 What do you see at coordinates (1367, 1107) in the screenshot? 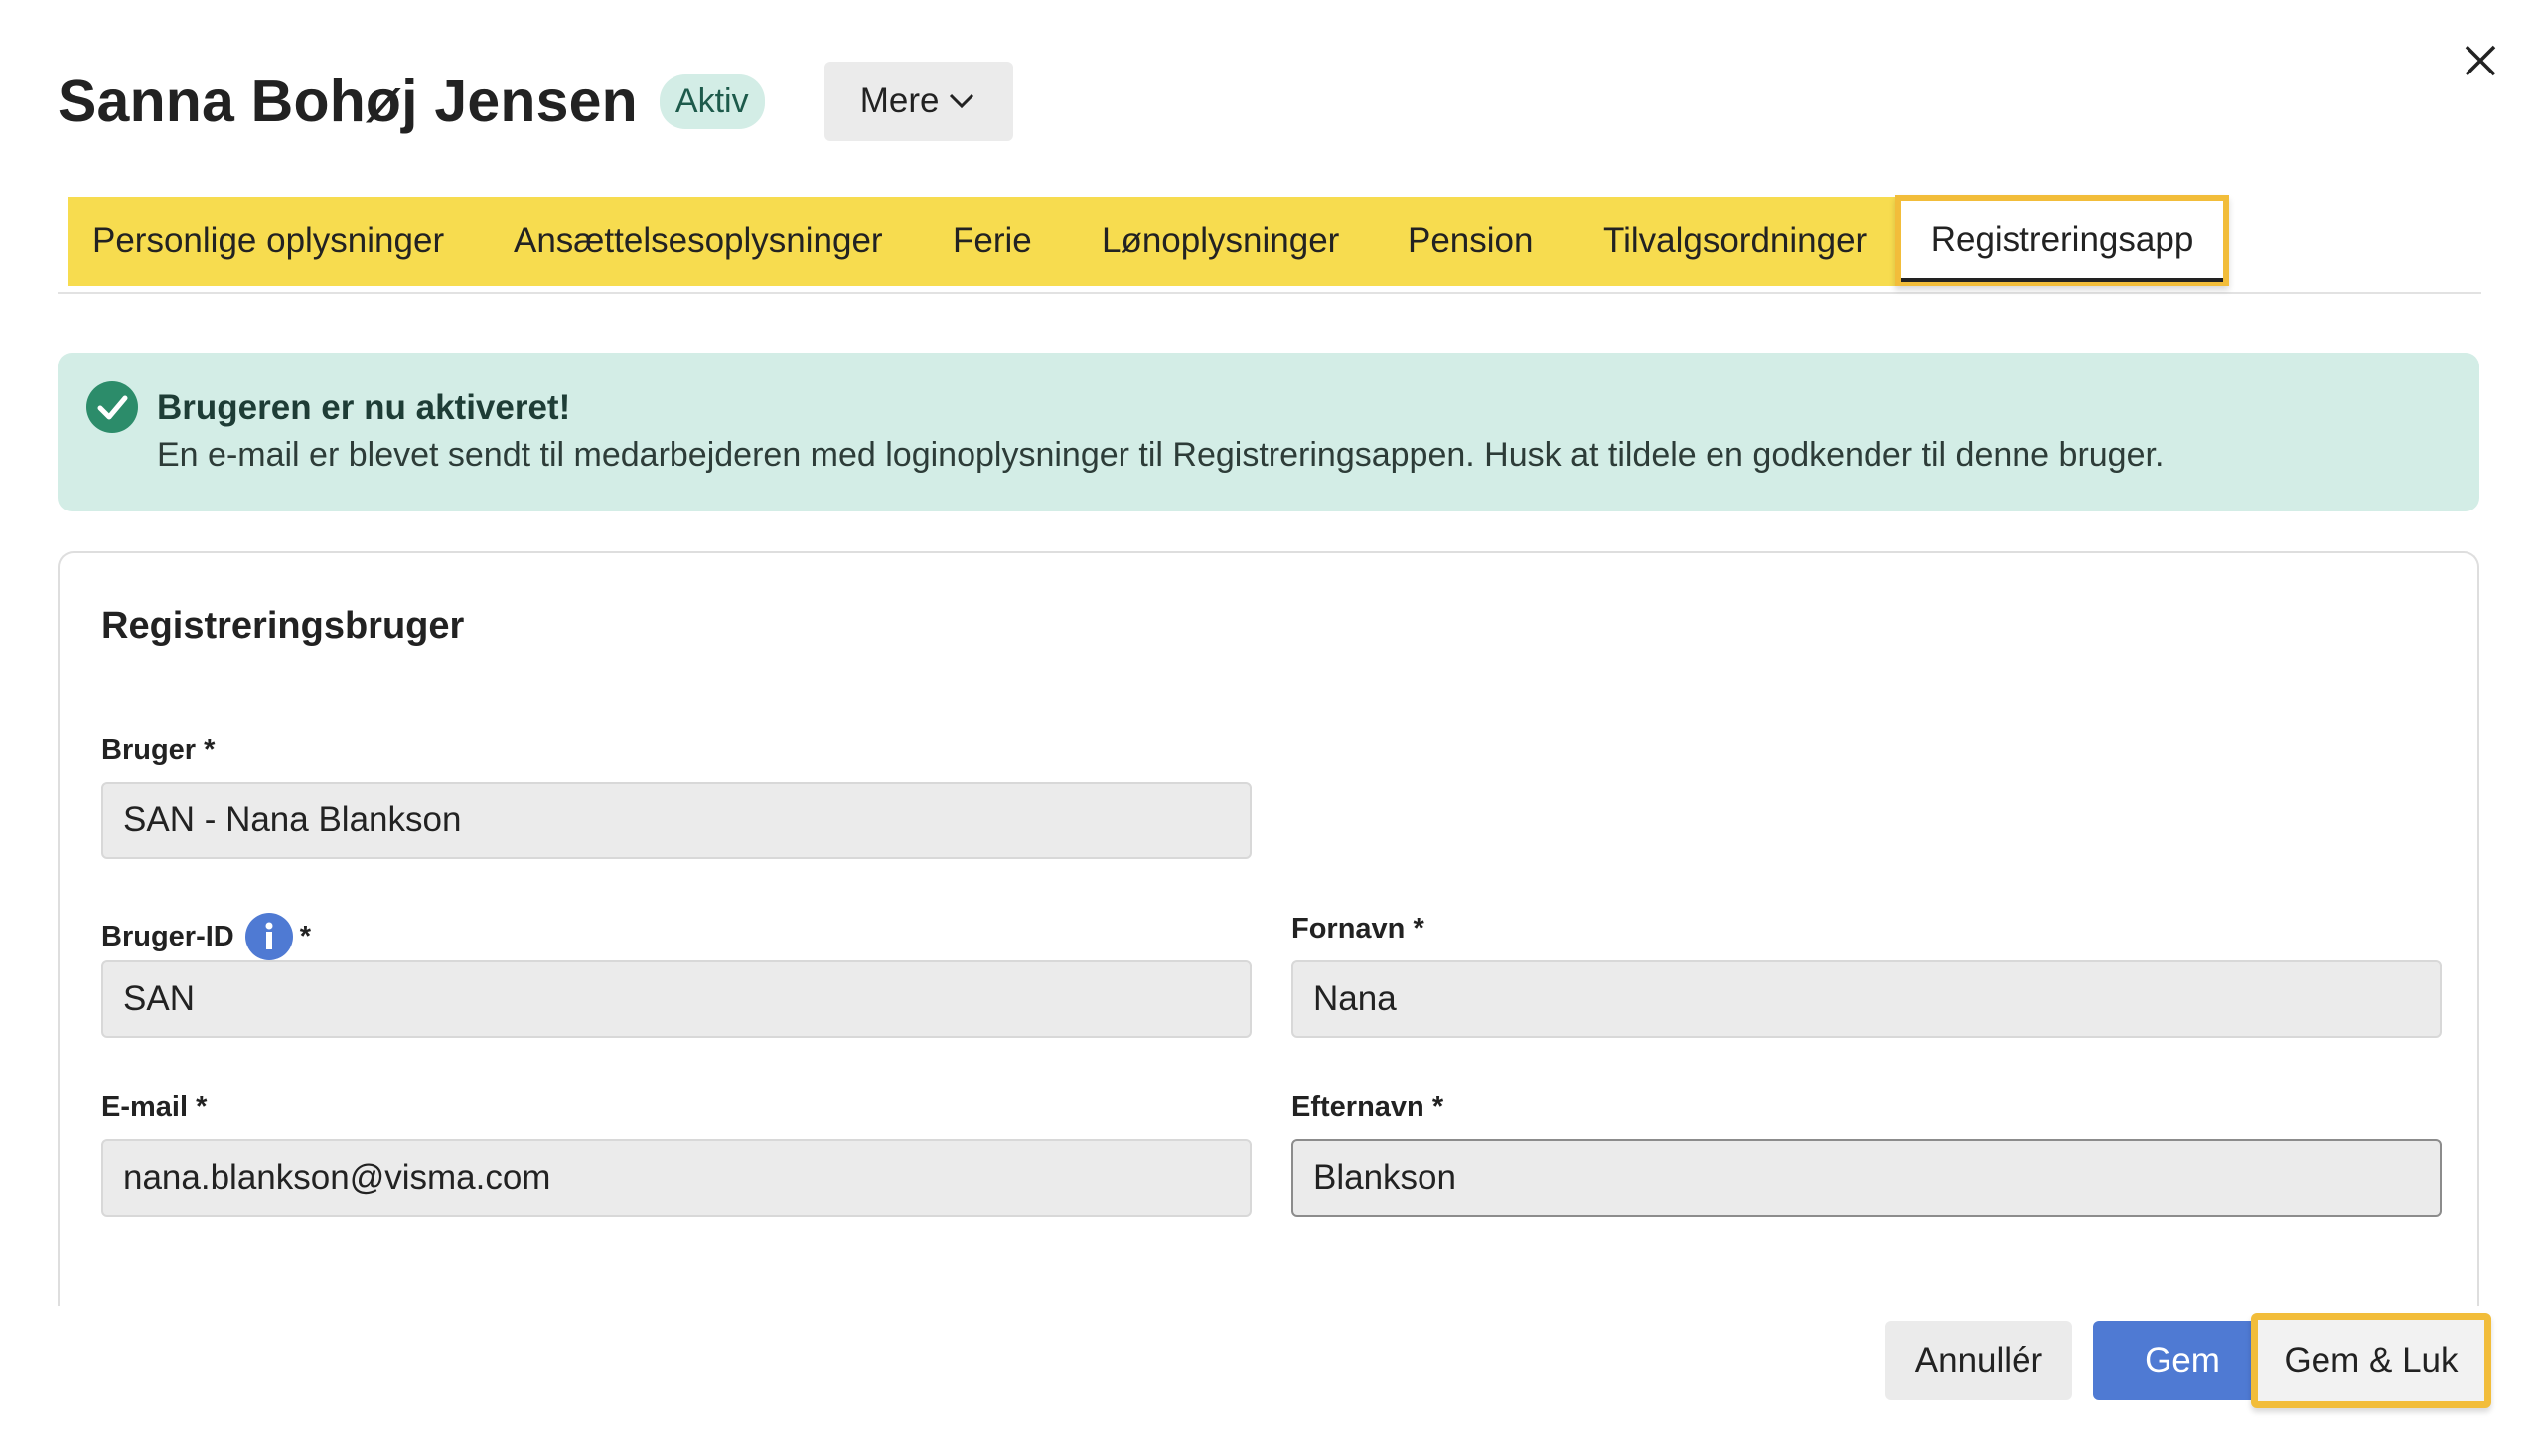
I see `efternavn-label: Efternavn *` at bounding box center [1367, 1107].